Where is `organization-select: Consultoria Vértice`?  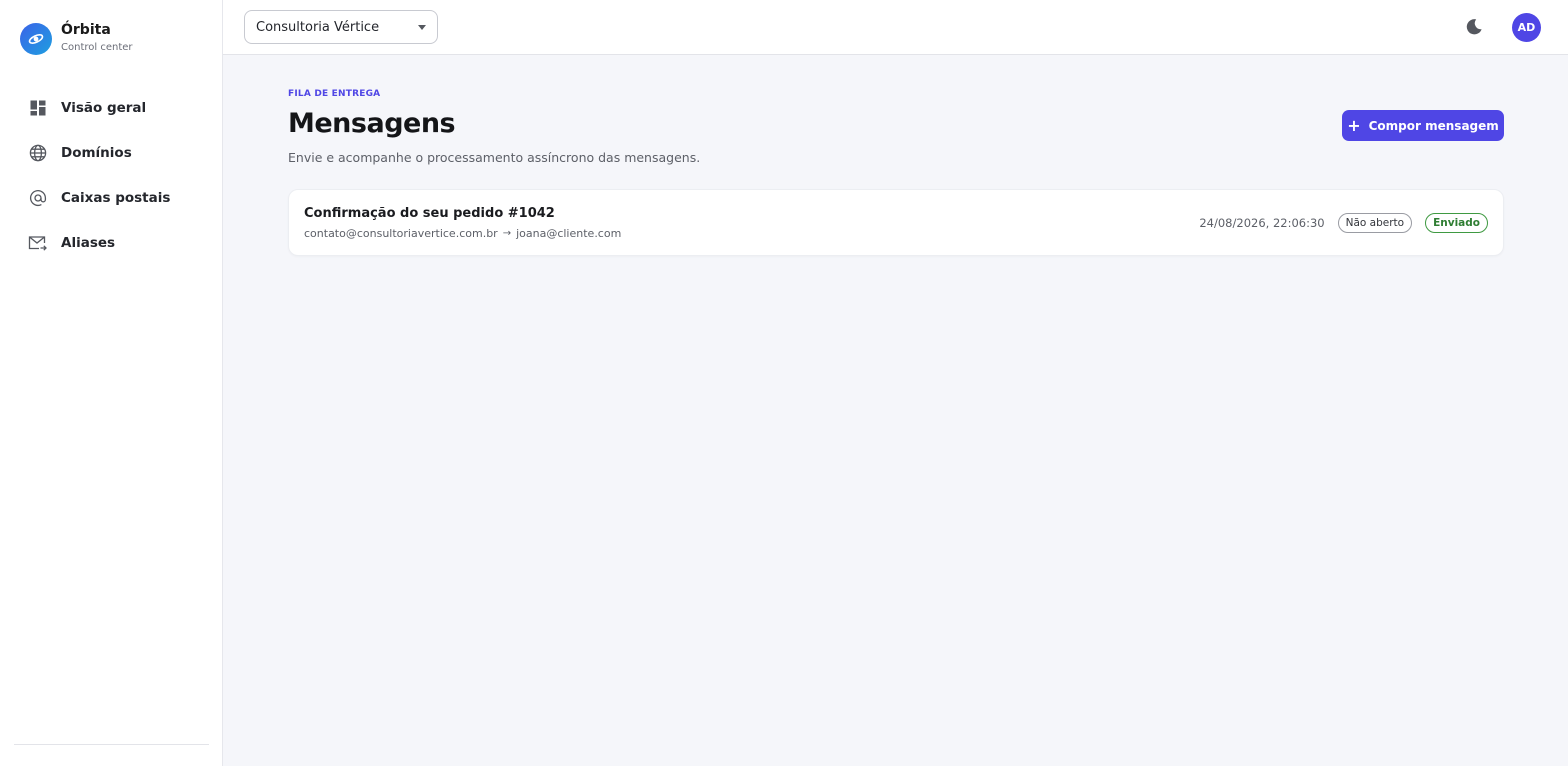
organization-select: Consultoria Vértice is located at coordinates (341, 27).